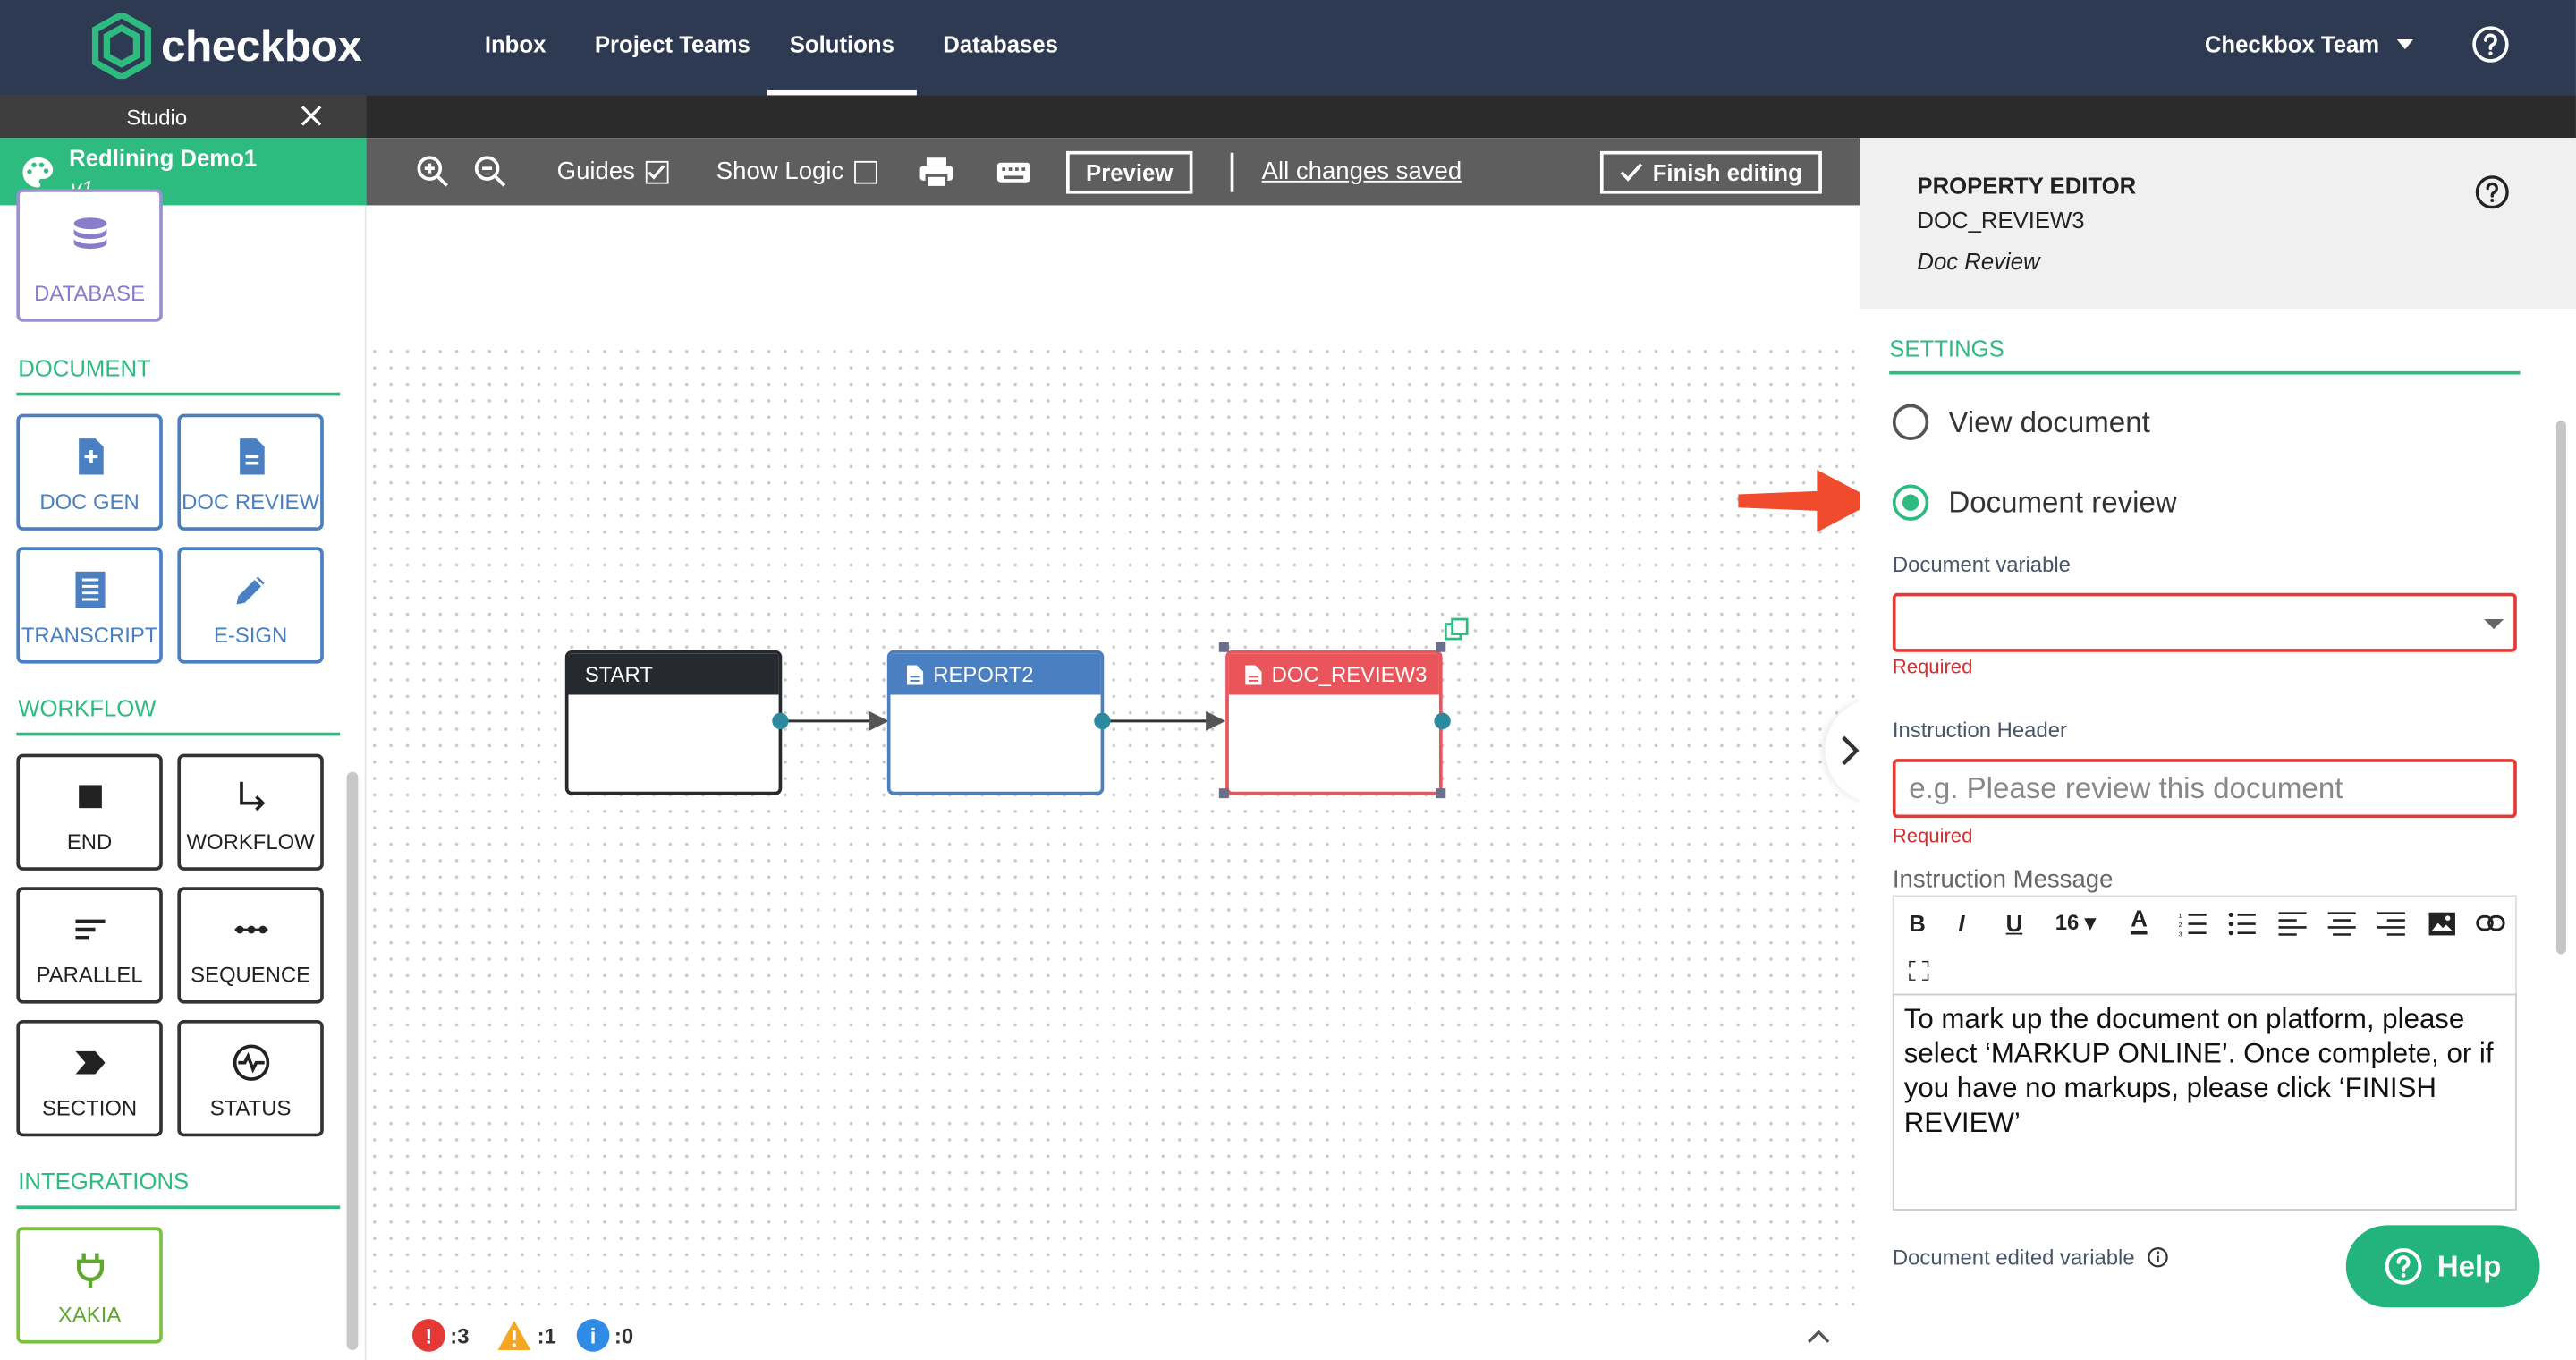 Image resolution: width=2576 pixels, height=1360 pixels. Describe the element at coordinates (2001, 220) in the screenshot. I see `node-id: DOC_REVIEW3` at that location.